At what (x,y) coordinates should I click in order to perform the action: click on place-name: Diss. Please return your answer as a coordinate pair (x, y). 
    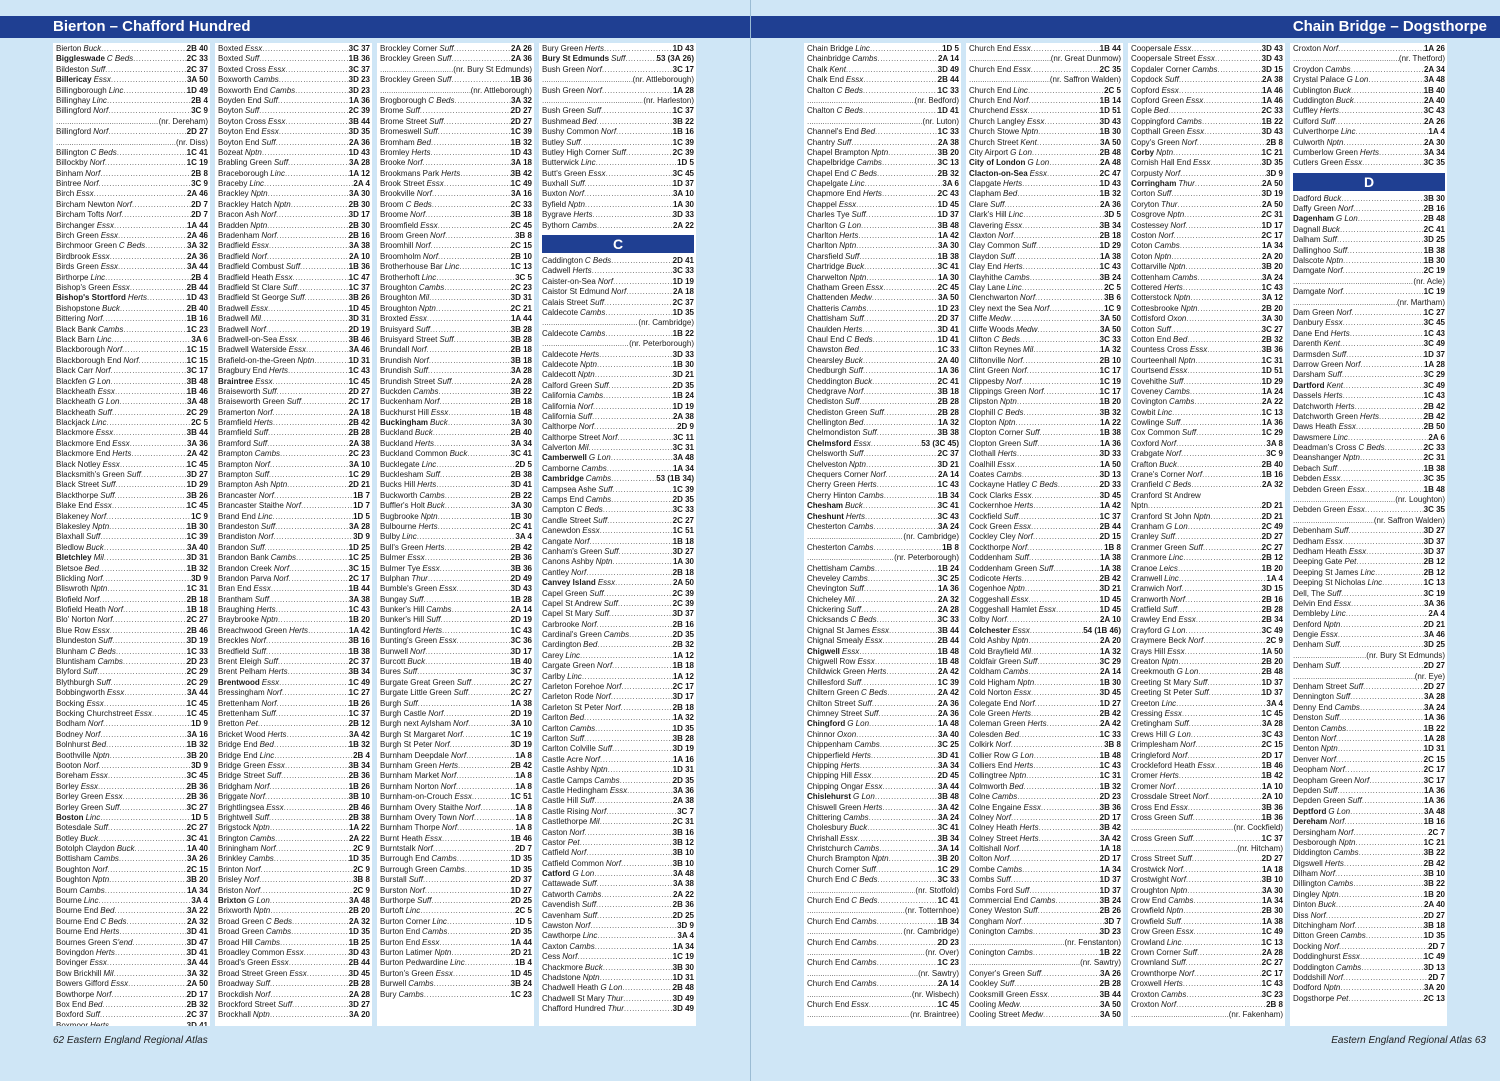
    Looking at the image, I should click on (1301, 915).